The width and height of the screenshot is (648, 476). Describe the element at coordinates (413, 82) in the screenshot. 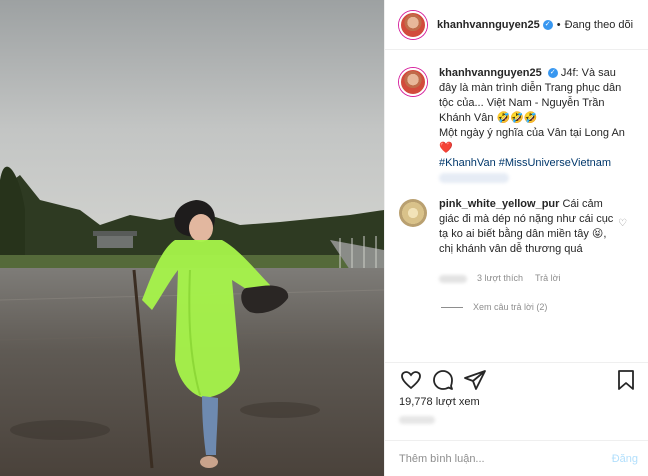

I see `caption-avatar` at that location.